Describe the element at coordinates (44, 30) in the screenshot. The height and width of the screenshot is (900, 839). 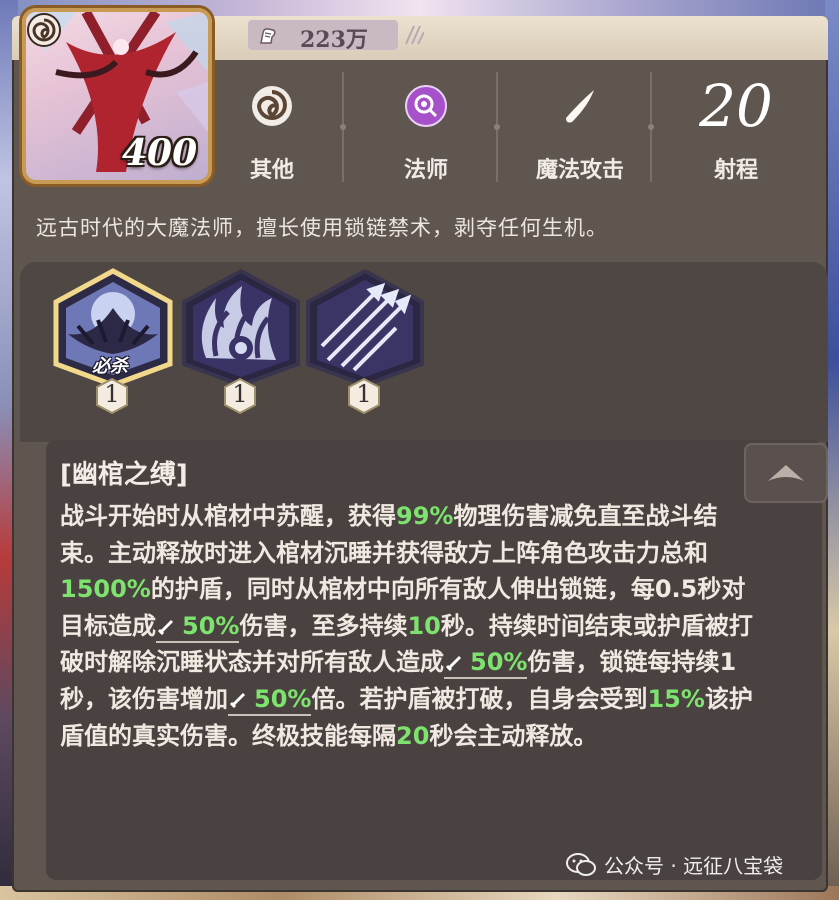
I see `spiral-badge-icon` at that location.